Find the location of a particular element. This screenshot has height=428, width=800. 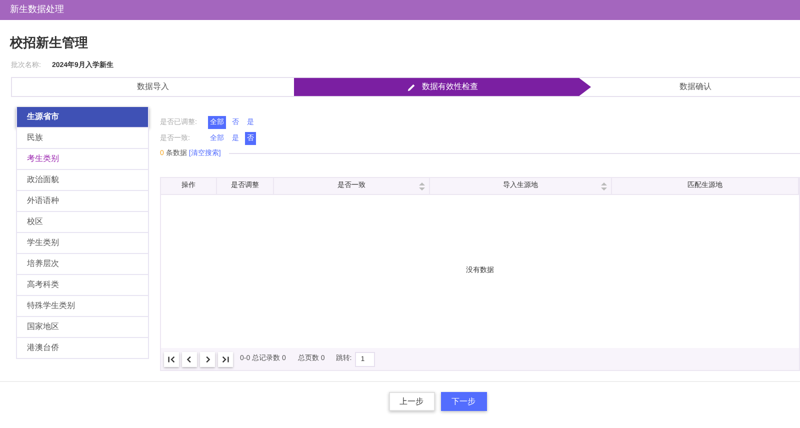

sidebar-item: 港澳台侨 is located at coordinates (82, 348).